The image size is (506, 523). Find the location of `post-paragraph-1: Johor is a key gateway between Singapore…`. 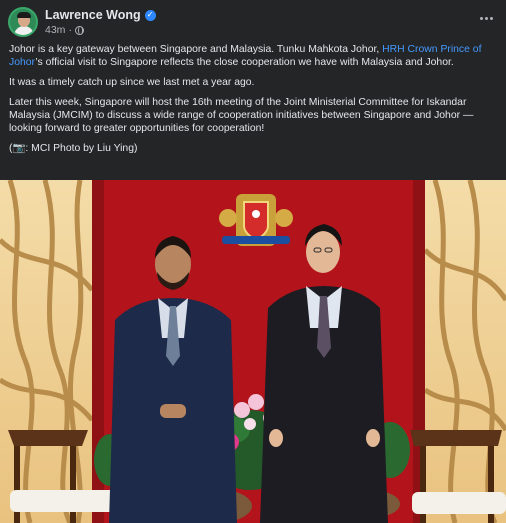

post-paragraph-1: Johor is a key gateway between Singapore… is located at coordinates (245, 56).